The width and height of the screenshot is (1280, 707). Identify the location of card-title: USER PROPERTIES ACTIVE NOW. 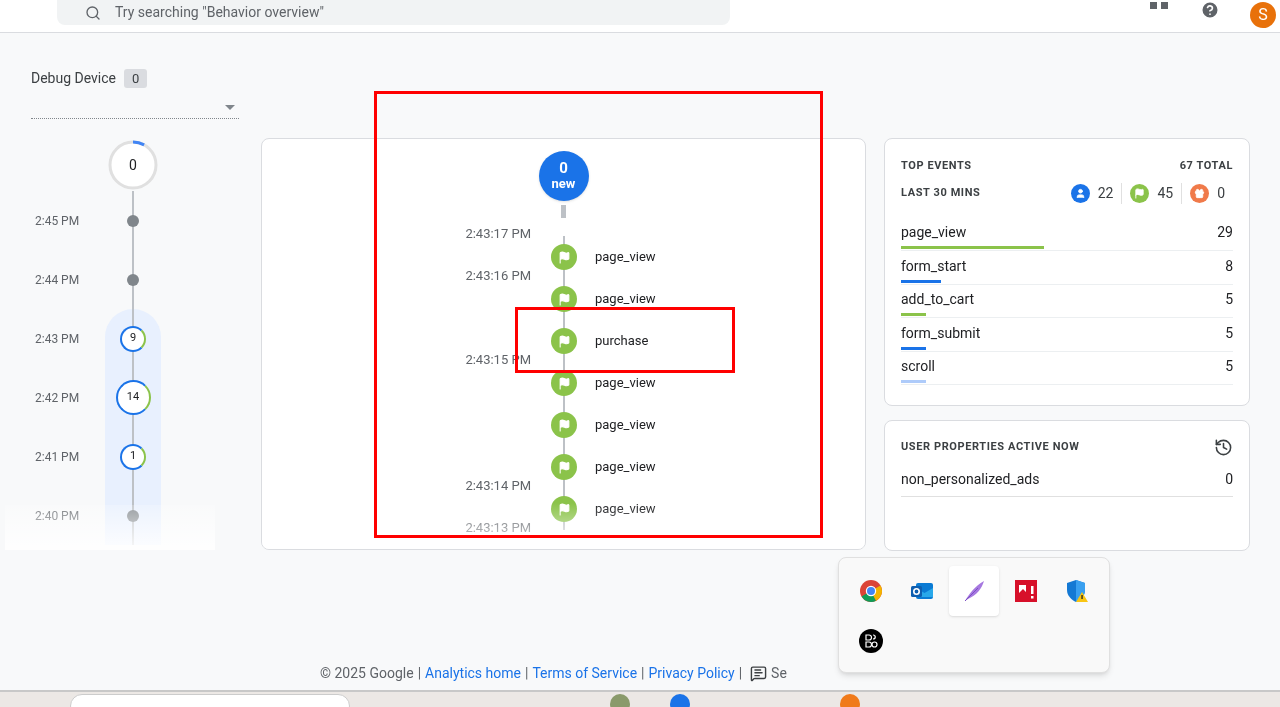
(990, 447).